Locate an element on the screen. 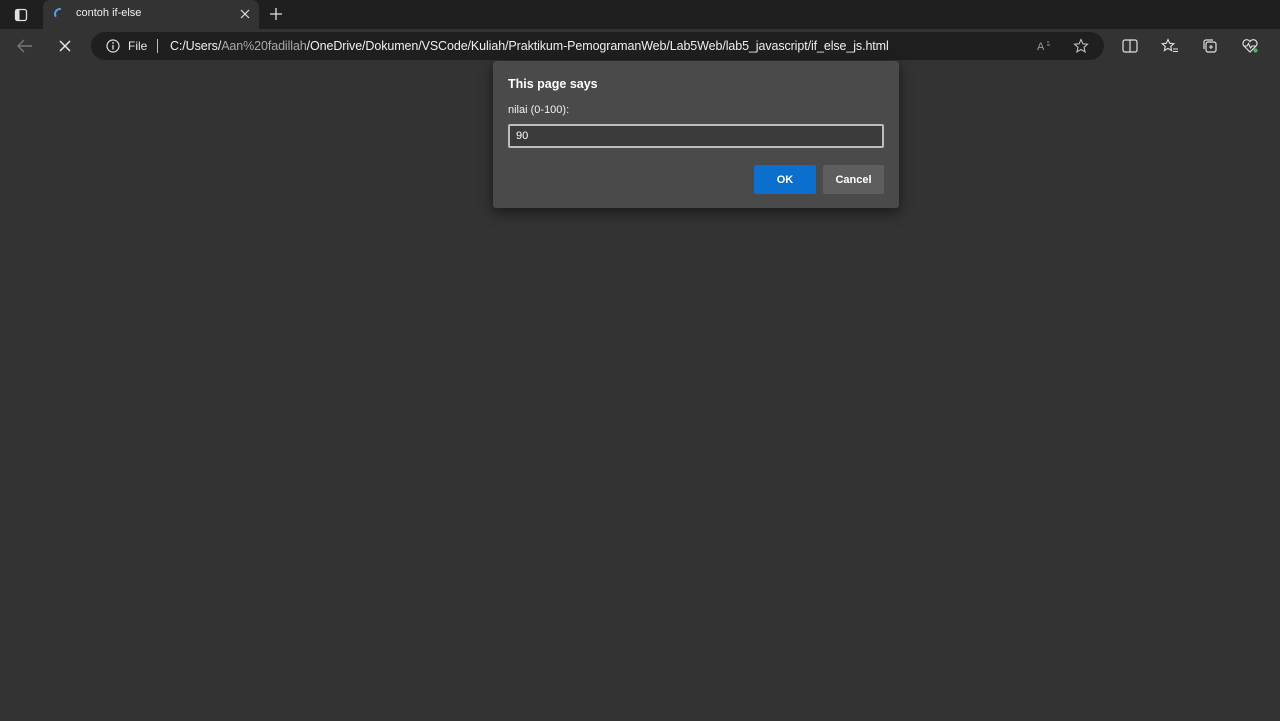 The width and height of the screenshot is (1280, 721). url-prefix: C:/Users/ is located at coordinates (196, 46).